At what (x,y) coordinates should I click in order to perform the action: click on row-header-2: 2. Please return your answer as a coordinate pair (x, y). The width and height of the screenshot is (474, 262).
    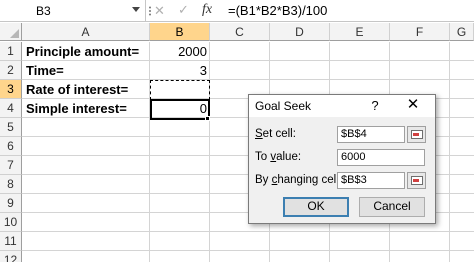
    Looking at the image, I should click on (11, 70).